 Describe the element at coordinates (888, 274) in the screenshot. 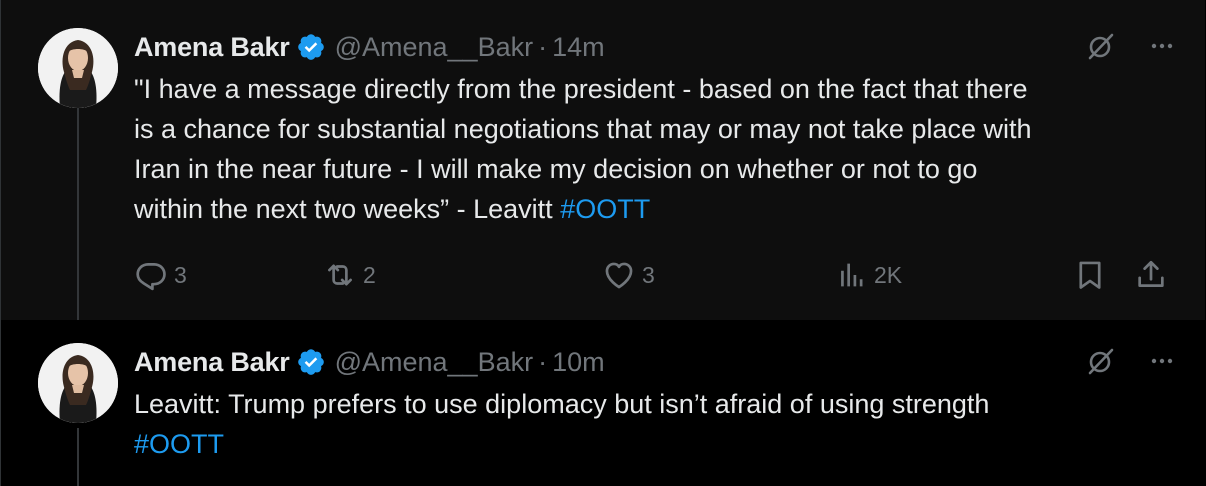

I see `view-count: 2K` at that location.